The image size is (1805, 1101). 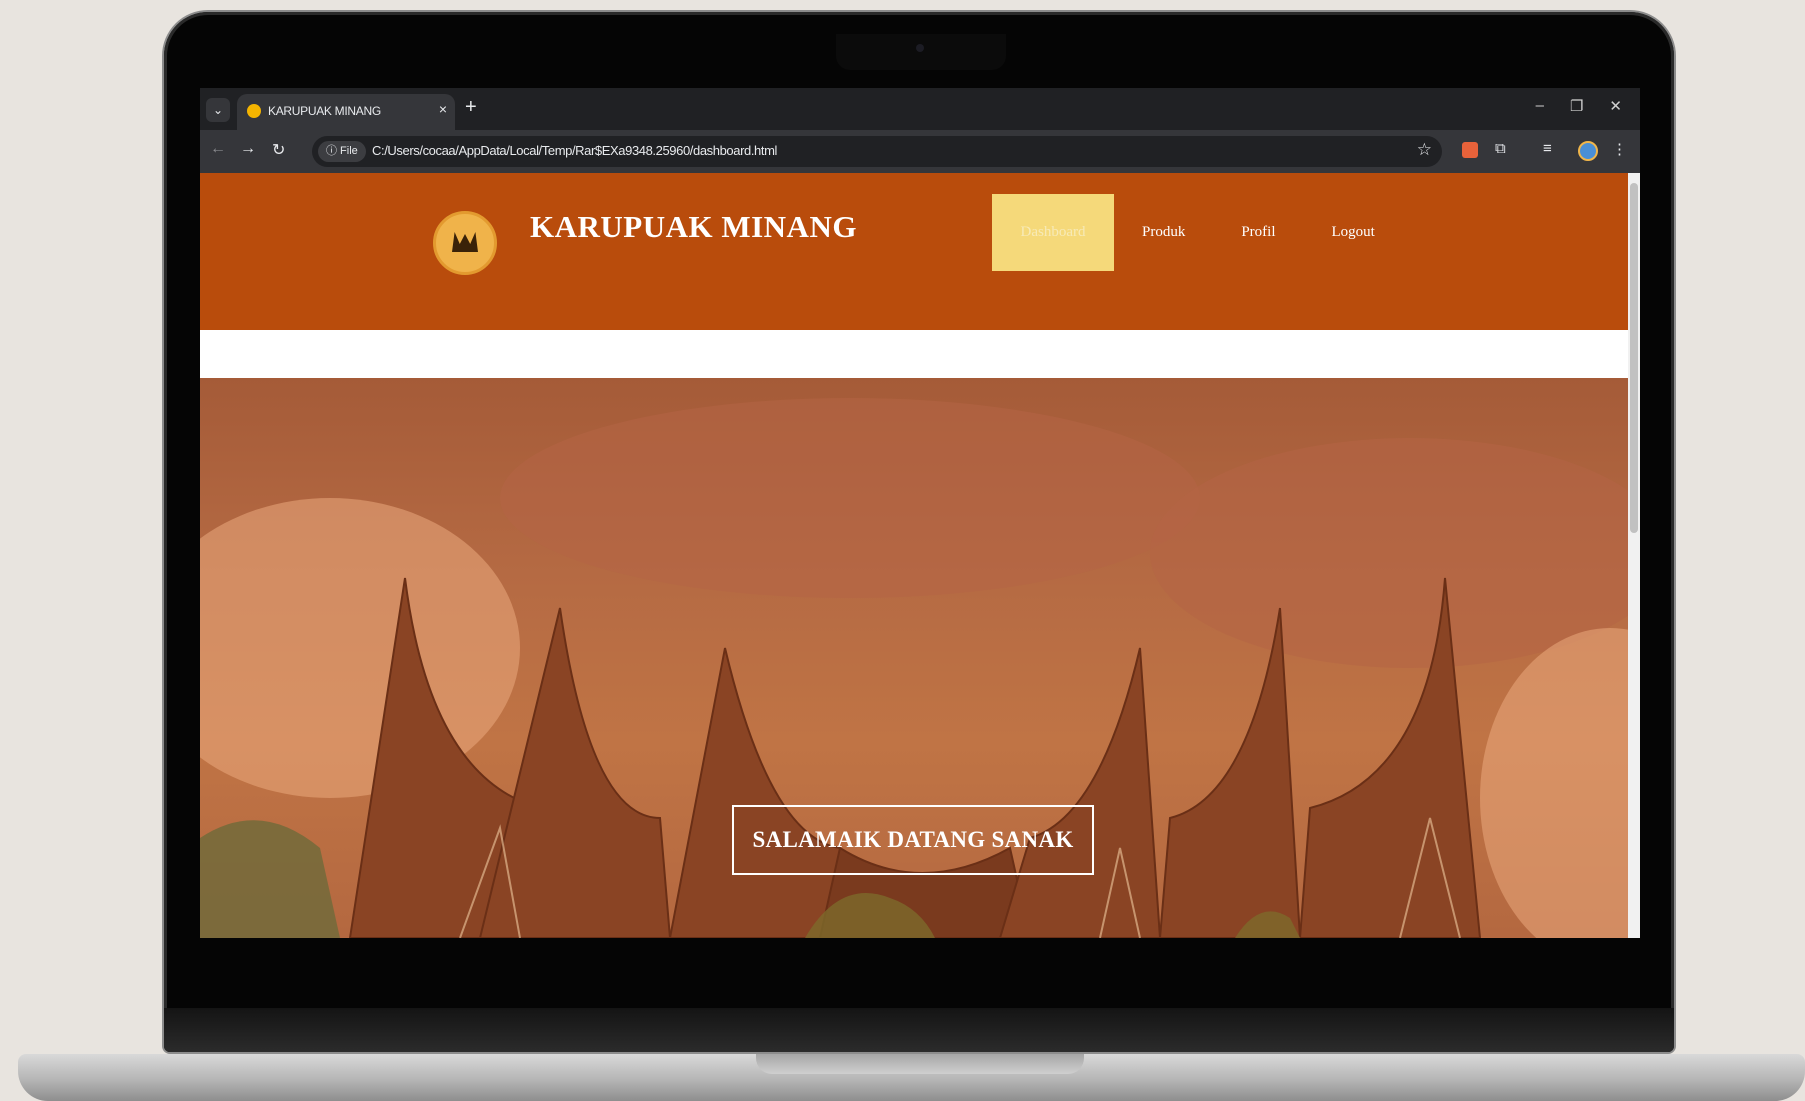 What do you see at coordinates (1634, 358) in the screenshot?
I see `scrollbar-thumb` at bounding box center [1634, 358].